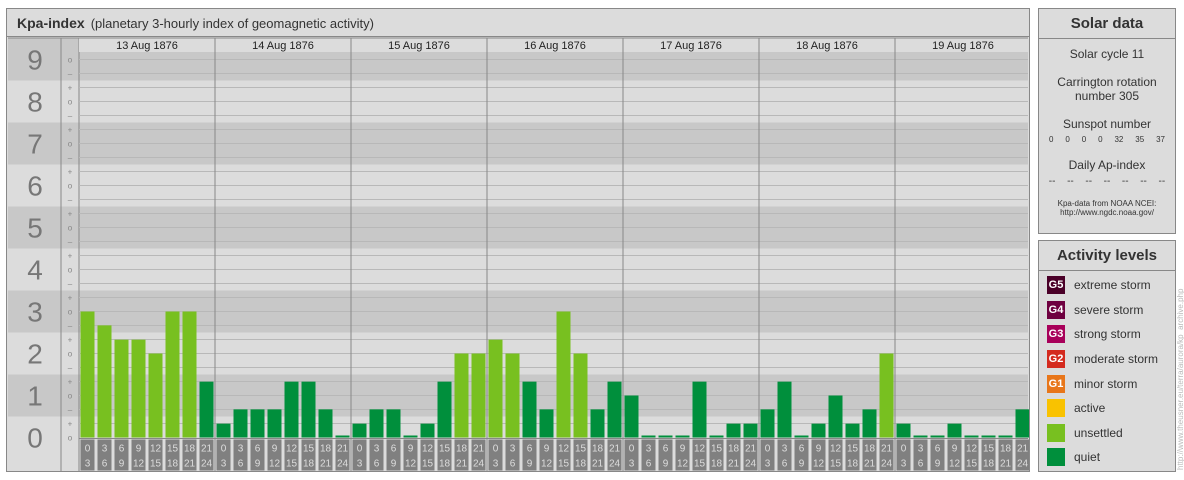 Image resolution: width=1184 pixels, height=480 pixels. What do you see at coordinates (1070, 181) in the screenshot?
I see `ap-value: --` at bounding box center [1070, 181].